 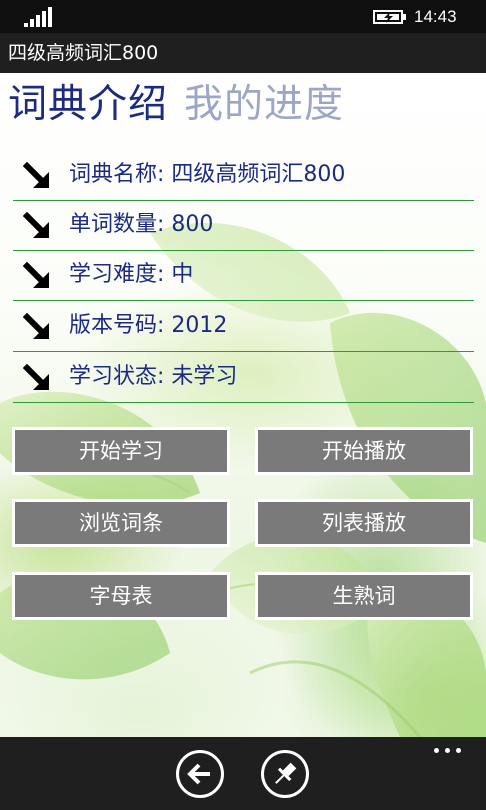 I want to click on back-button, so click(x=200, y=774).